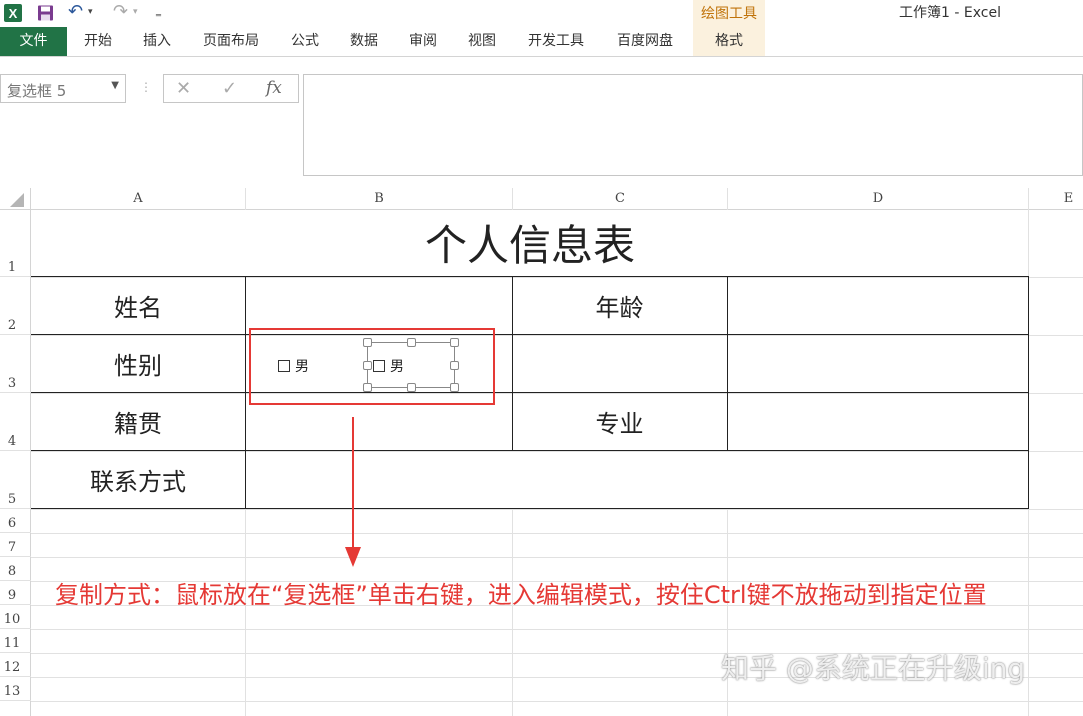  What do you see at coordinates (138, 366) in the screenshot?
I see `label-gender: 性别` at bounding box center [138, 366].